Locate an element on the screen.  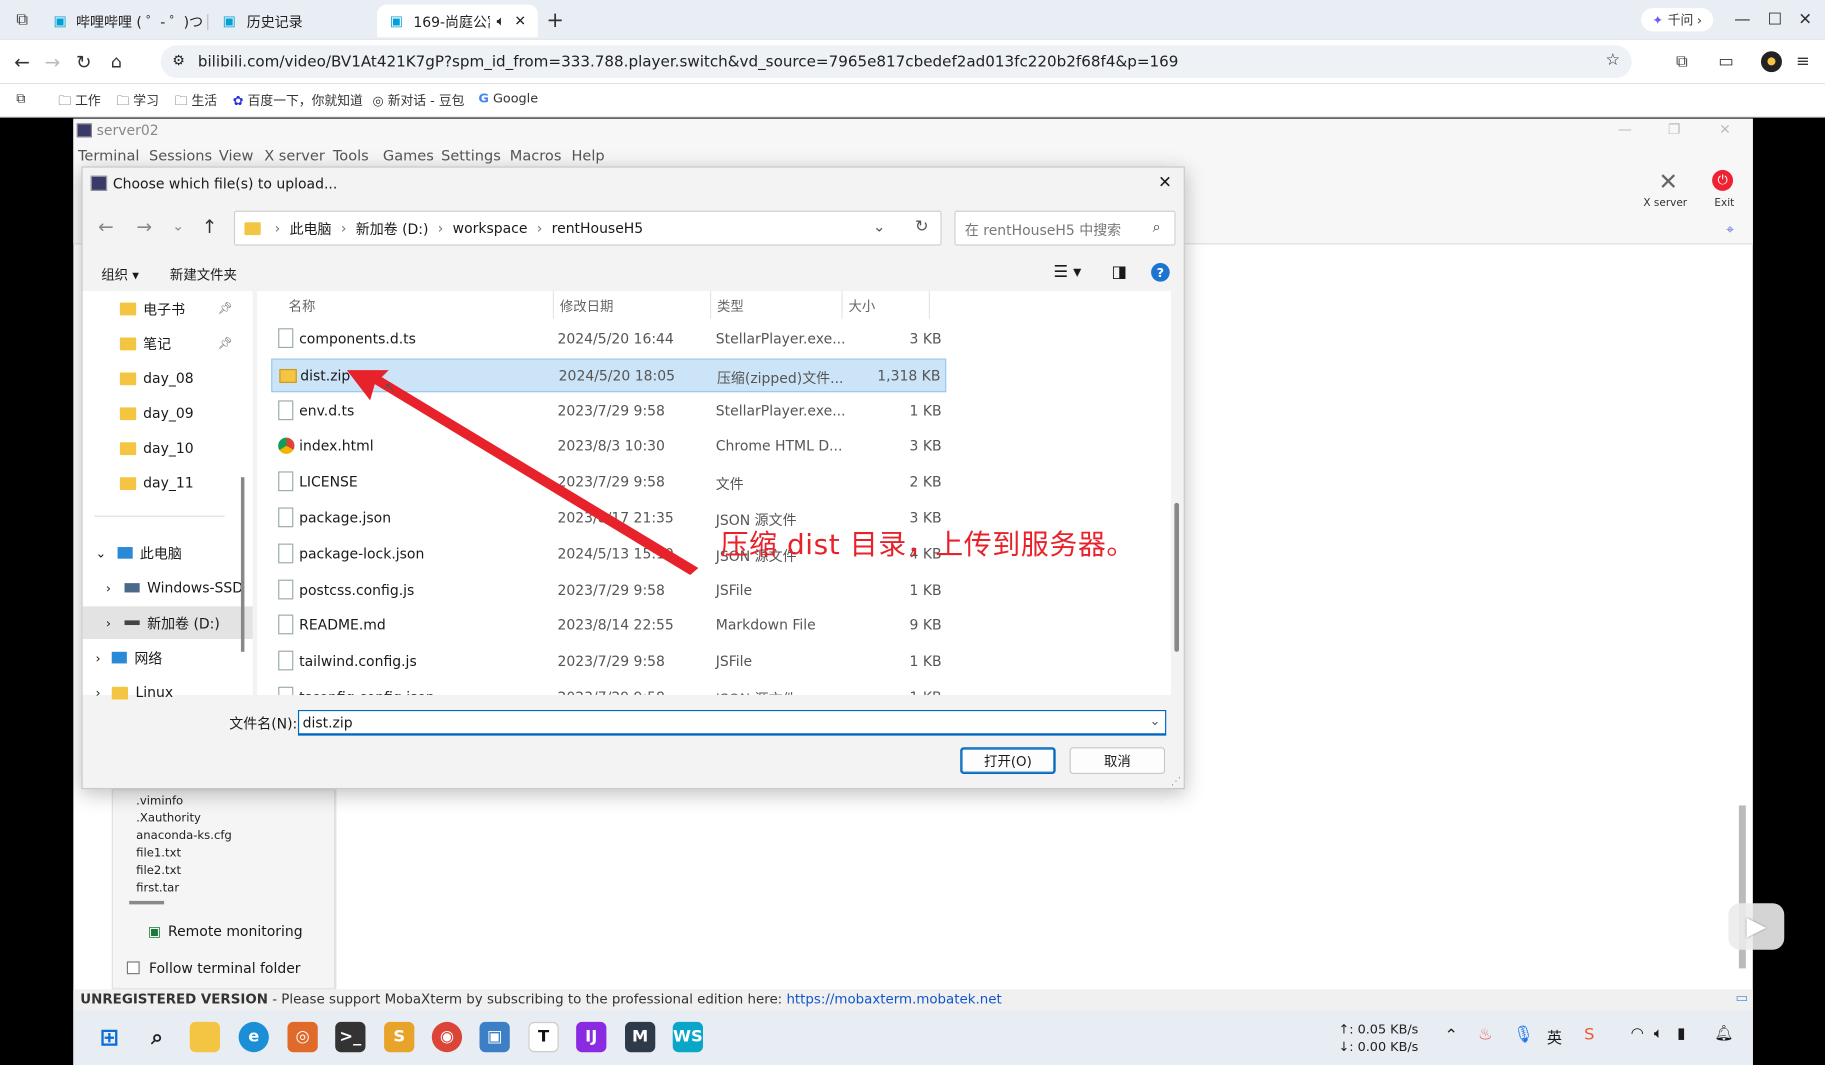
red-arrow-shape is located at coordinates (522, 472).